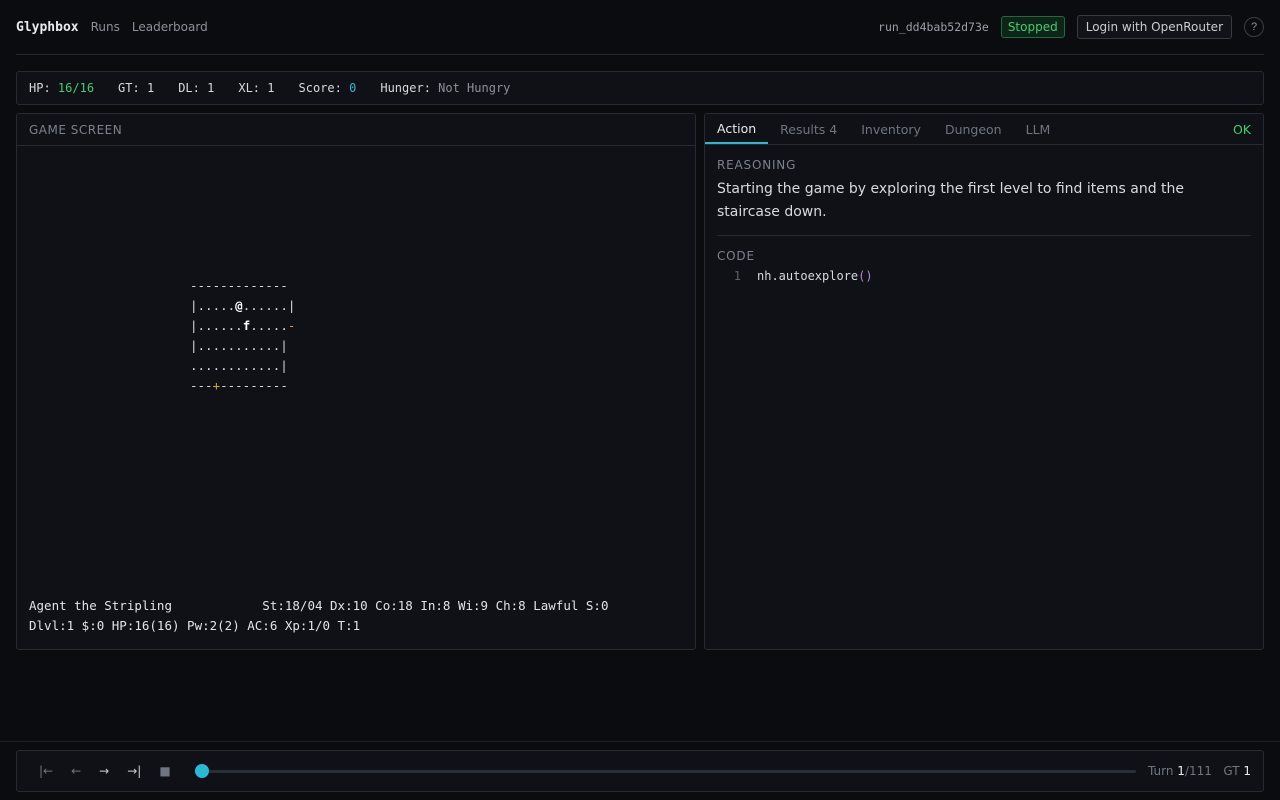 This screenshot has height=800, width=1280. I want to click on step-forward-button: →, so click(104, 771).